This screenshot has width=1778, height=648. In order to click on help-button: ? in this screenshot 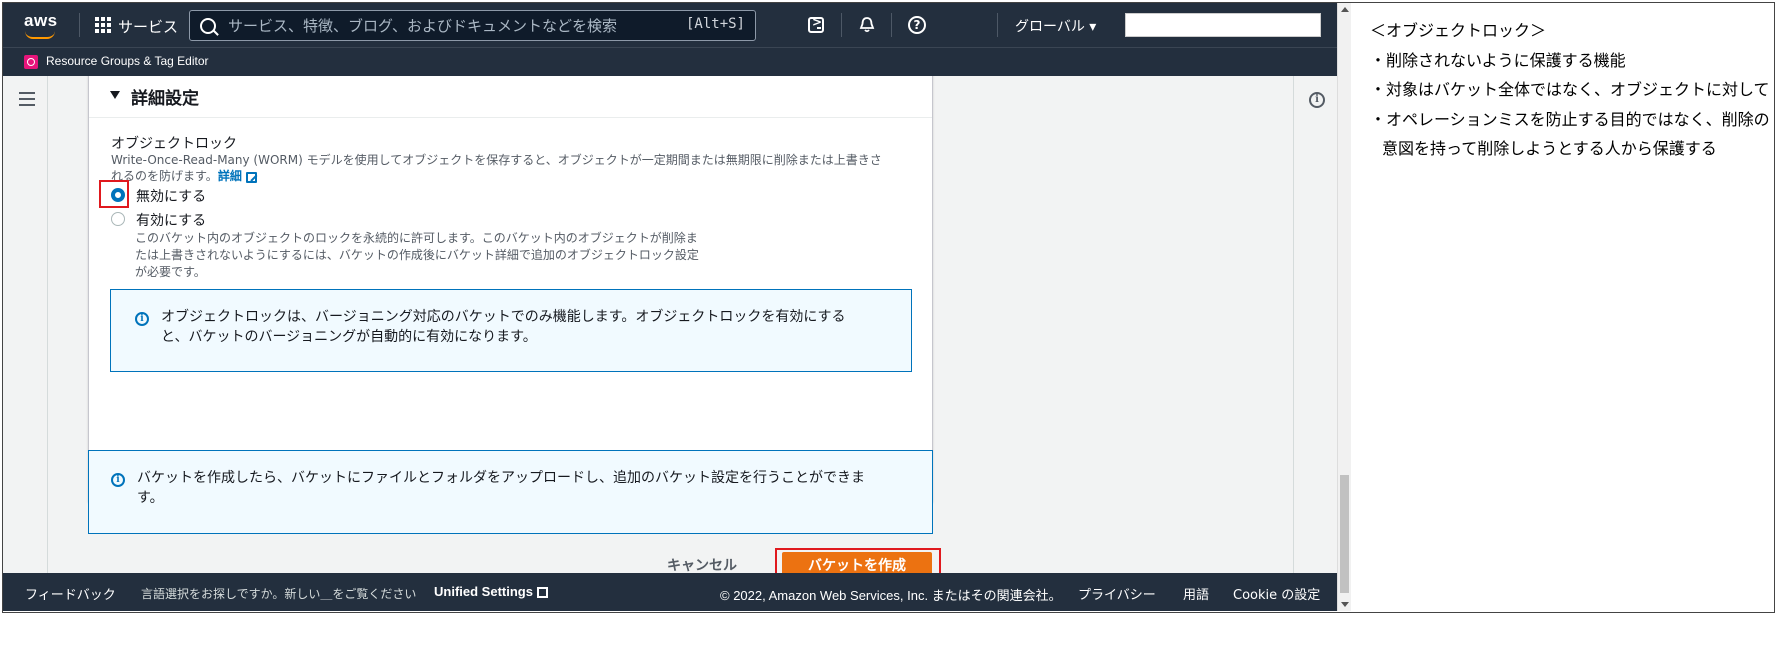, I will do `click(917, 25)`.